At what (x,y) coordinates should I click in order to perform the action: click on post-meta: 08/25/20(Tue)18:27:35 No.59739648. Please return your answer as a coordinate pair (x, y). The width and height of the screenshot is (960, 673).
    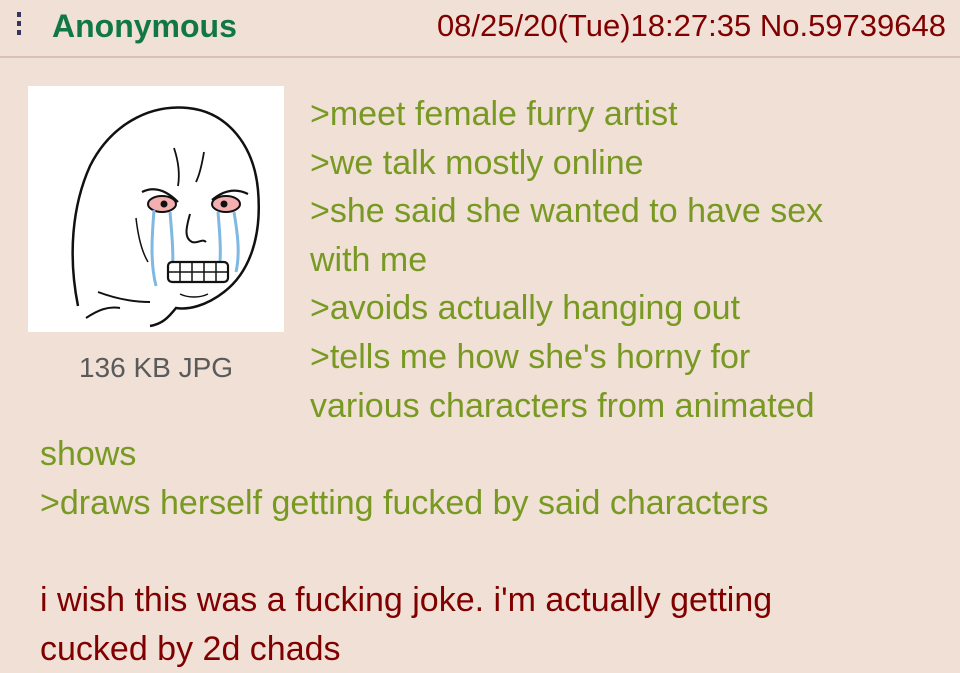
    Looking at the image, I should click on (691, 26).